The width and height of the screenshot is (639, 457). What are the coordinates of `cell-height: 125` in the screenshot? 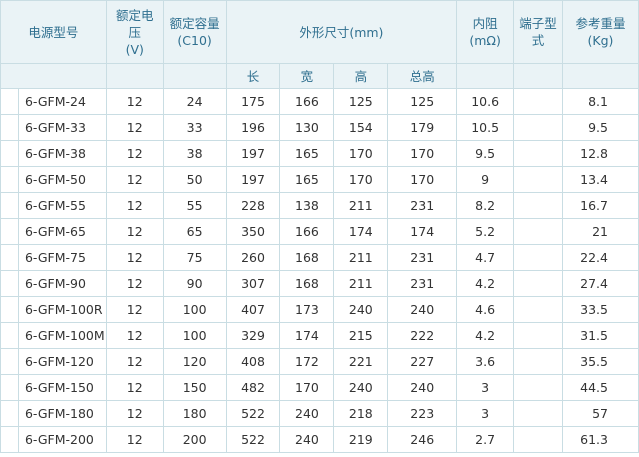 It's located at (361, 101).